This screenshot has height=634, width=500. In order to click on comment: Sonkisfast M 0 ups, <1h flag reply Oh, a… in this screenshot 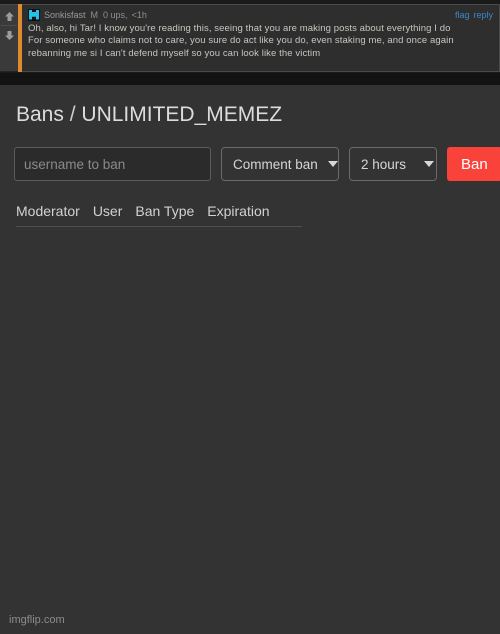, I will do `click(250, 38)`.